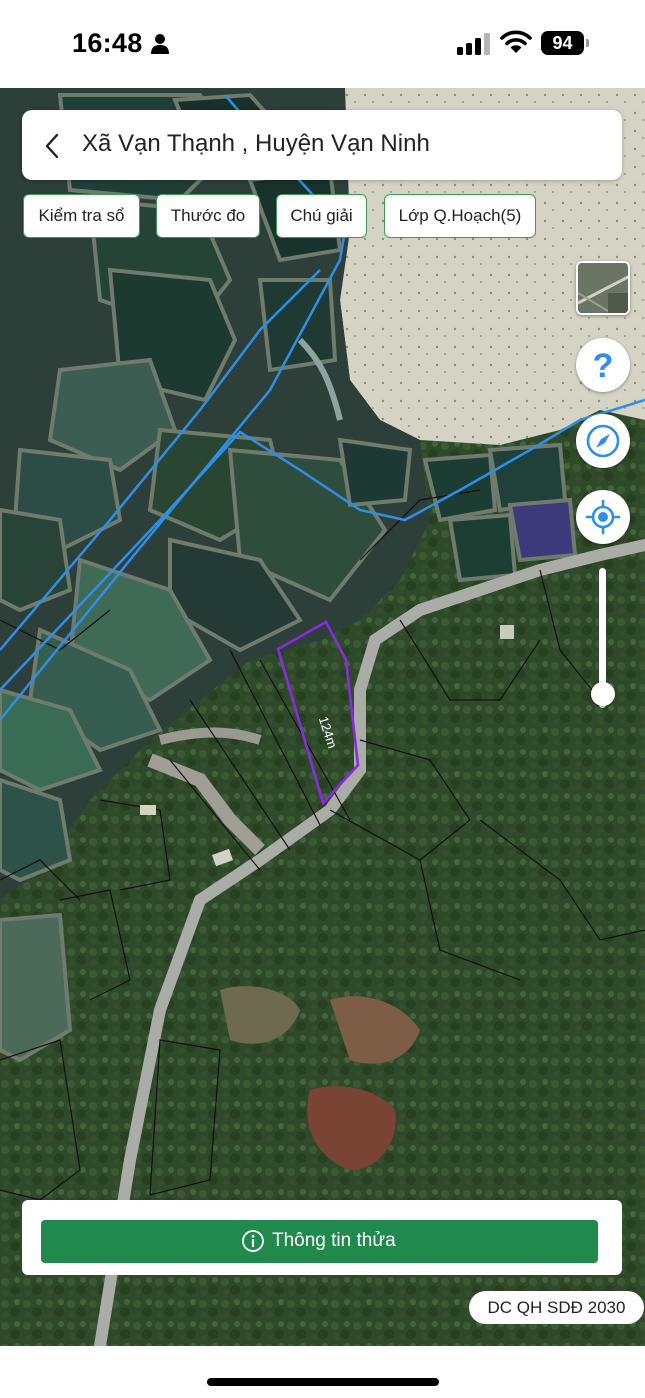 The image size is (645, 1398). I want to click on status-bar: 16:48 94, so click(322, 44).